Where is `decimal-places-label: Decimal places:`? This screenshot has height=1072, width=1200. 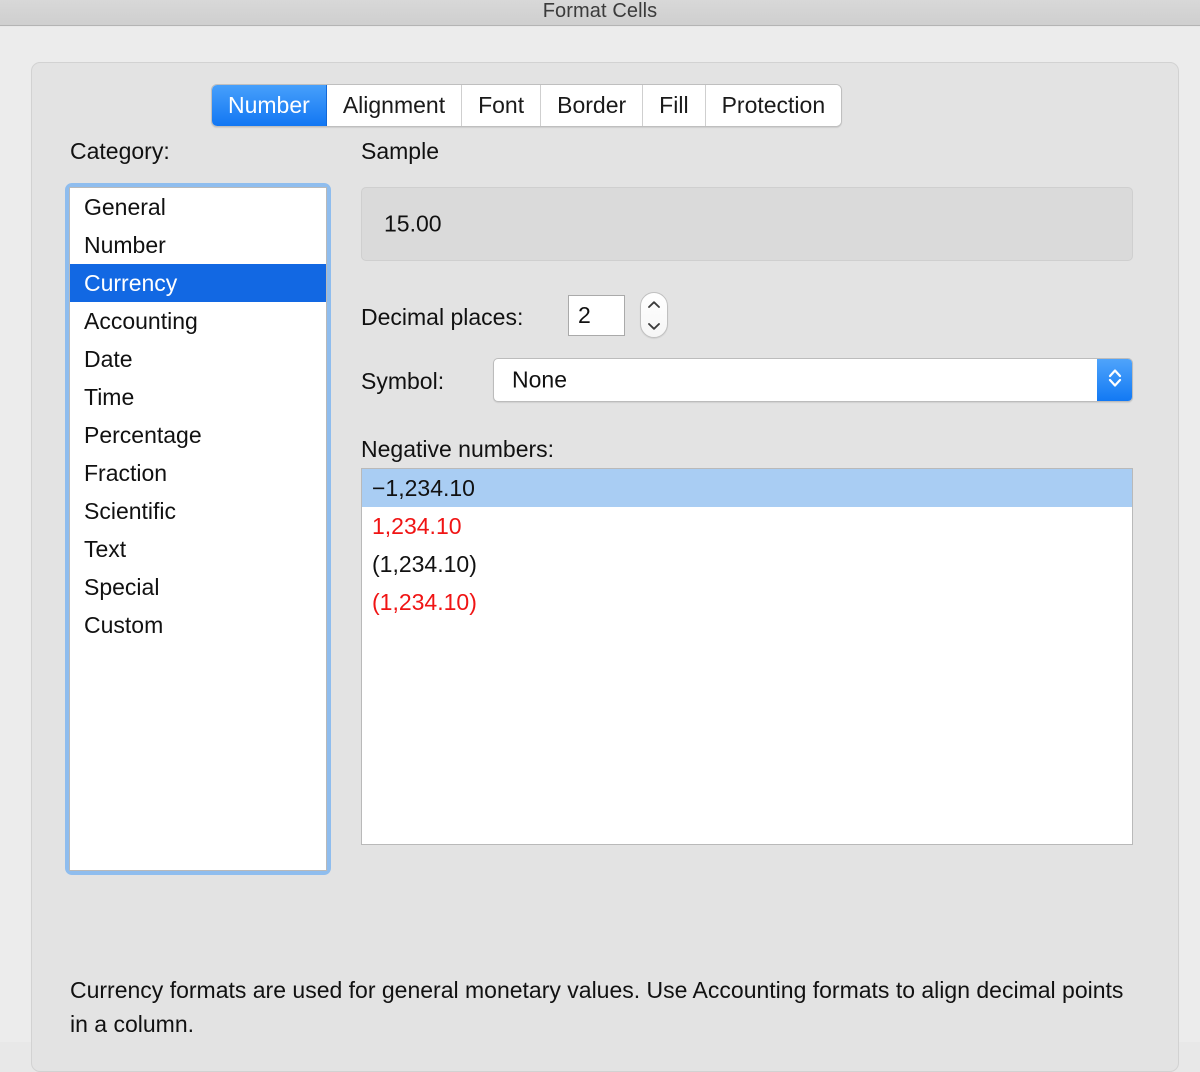
decimal-places-label: Decimal places: is located at coordinates (442, 317).